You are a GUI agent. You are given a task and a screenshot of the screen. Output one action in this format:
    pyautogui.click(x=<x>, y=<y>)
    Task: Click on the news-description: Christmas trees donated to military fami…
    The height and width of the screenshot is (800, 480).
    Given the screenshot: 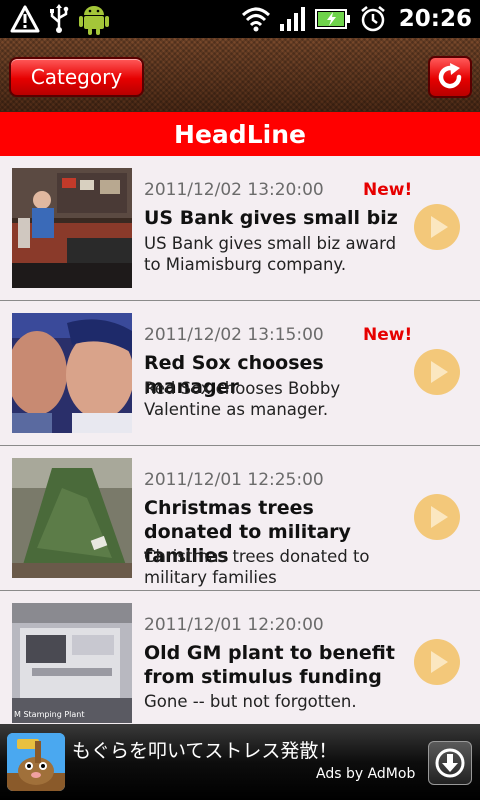 What is the action you would take?
    pyautogui.click(x=257, y=567)
    